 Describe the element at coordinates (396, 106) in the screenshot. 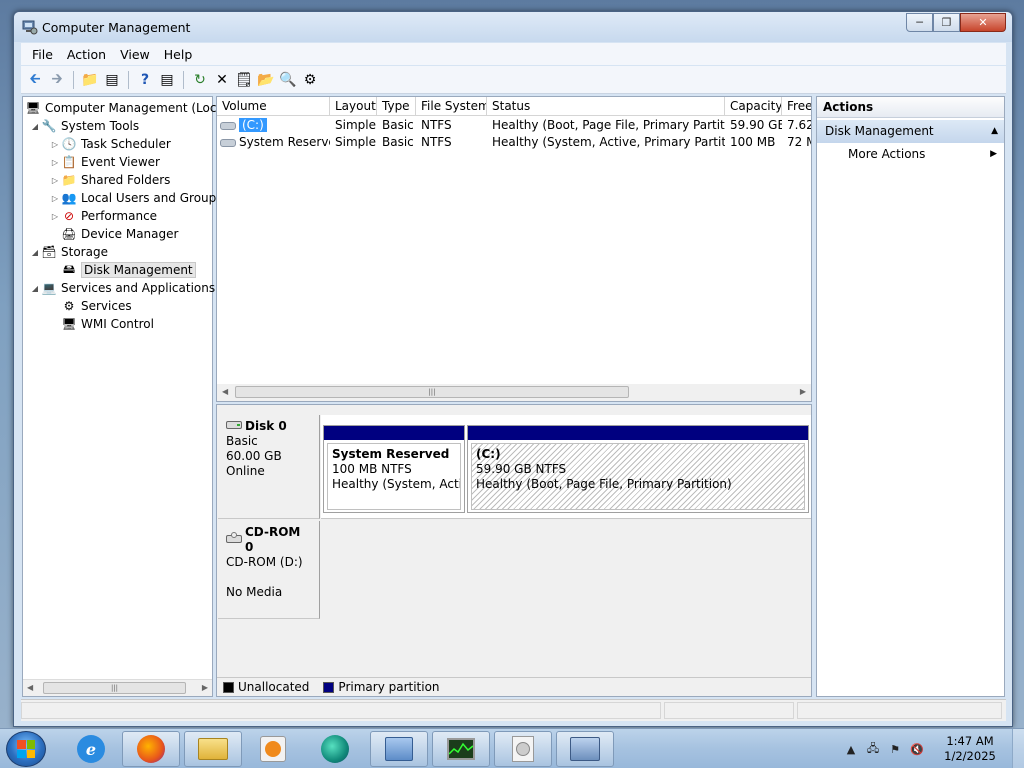

I see `column-header-type: Type` at that location.